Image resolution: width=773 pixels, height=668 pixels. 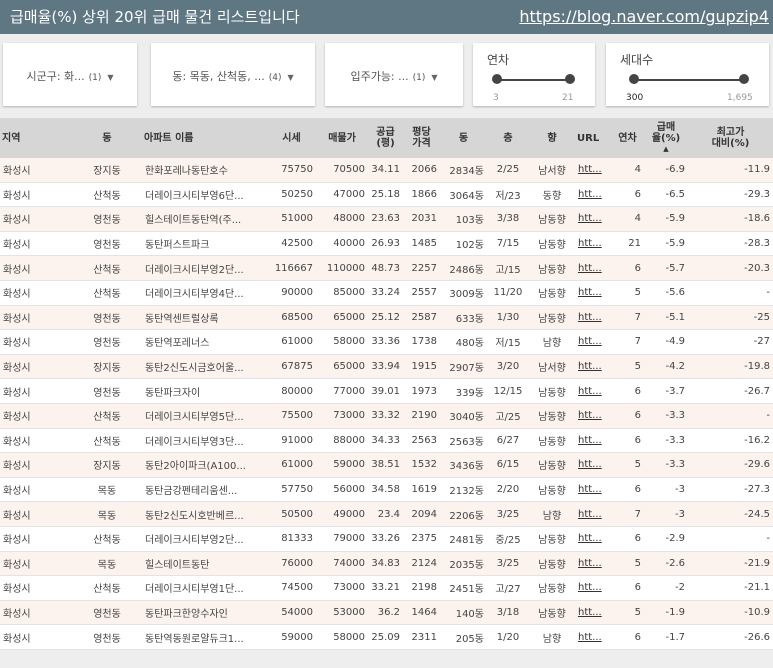 I want to click on cell-listing-price: 58000, so click(x=342, y=342).